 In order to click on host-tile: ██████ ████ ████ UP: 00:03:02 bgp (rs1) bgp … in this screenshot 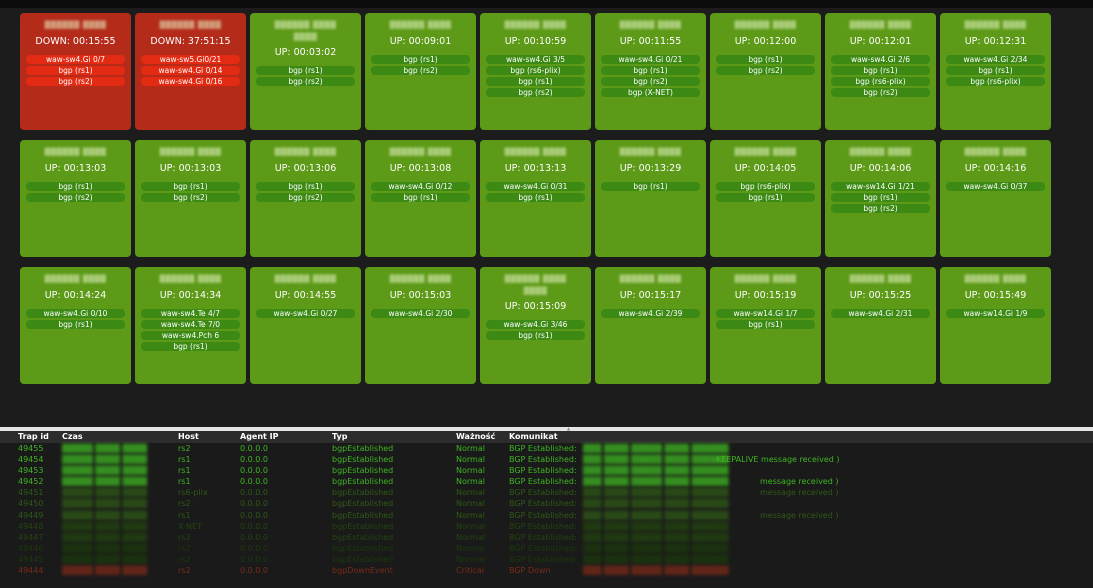, I will do `click(305, 71)`.